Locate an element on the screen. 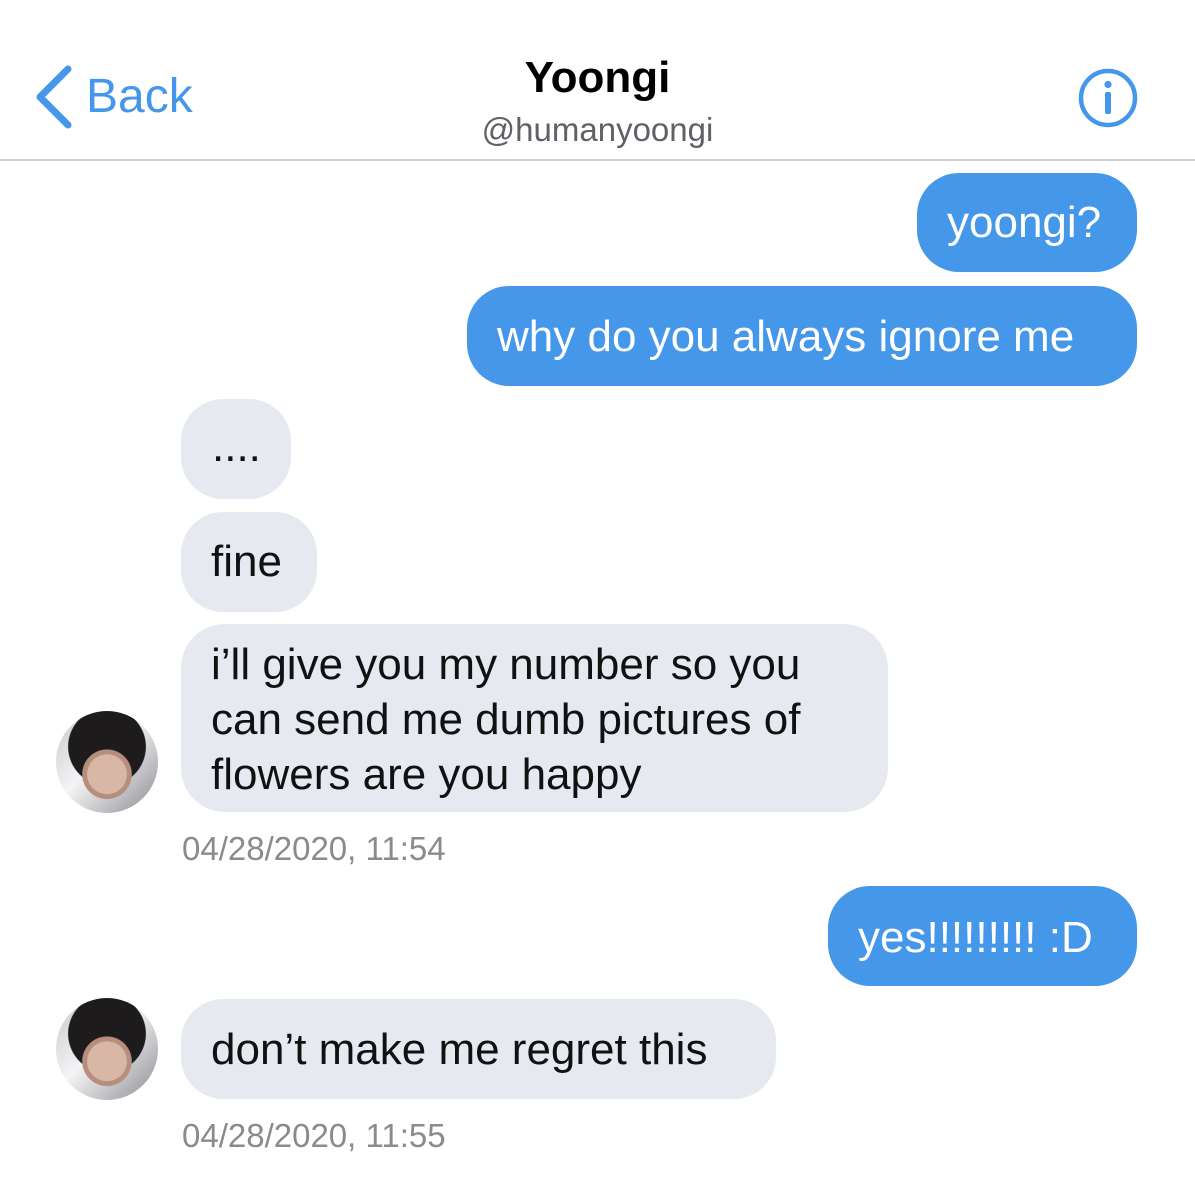 Image resolution: width=1195 pixels, height=1200 pixels. contact-handle: @humanyoongi is located at coordinates (597, 129).